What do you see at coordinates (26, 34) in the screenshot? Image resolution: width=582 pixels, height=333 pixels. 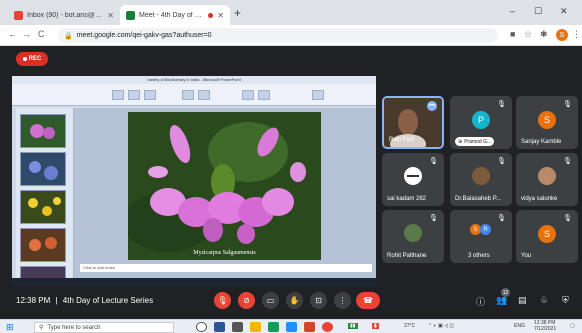 I see `forward-button: →` at bounding box center [26, 34].